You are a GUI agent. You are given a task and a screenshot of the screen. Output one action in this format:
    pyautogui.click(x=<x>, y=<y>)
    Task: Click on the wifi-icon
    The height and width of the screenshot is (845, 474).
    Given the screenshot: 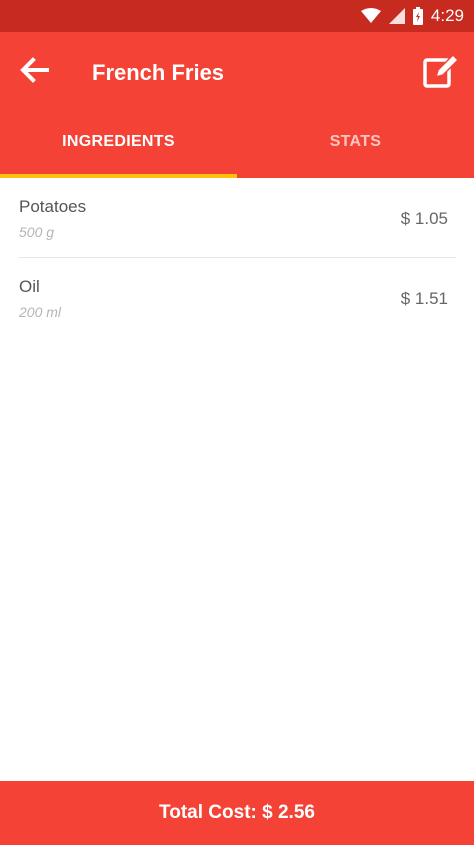 What is the action you would take?
    pyautogui.click(x=370, y=16)
    